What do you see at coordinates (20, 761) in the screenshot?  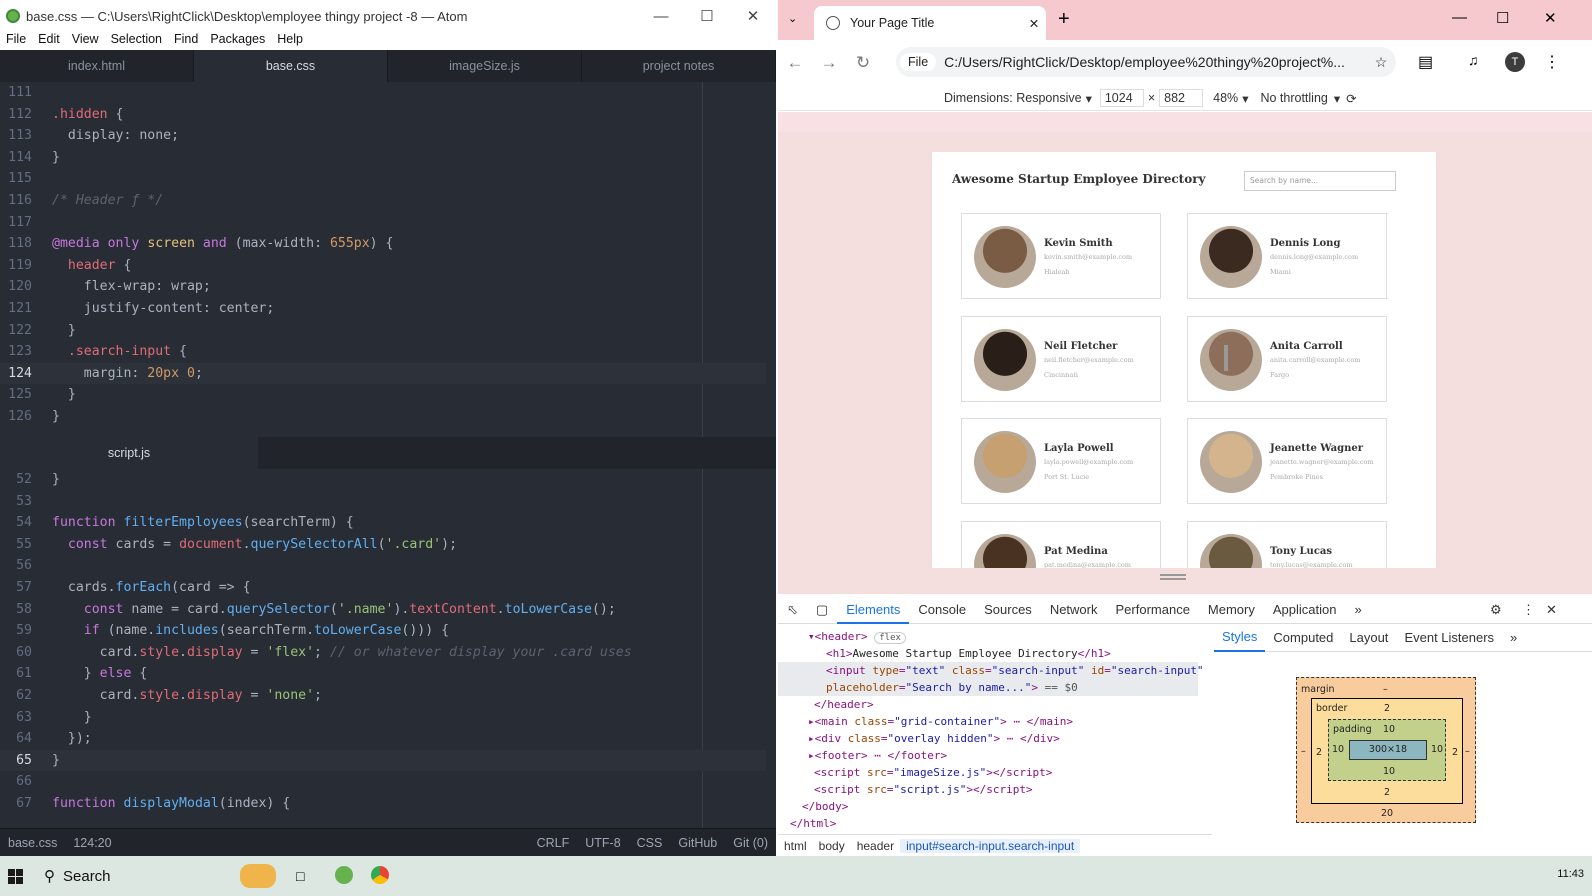 I see `line-number: 65` at bounding box center [20, 761].